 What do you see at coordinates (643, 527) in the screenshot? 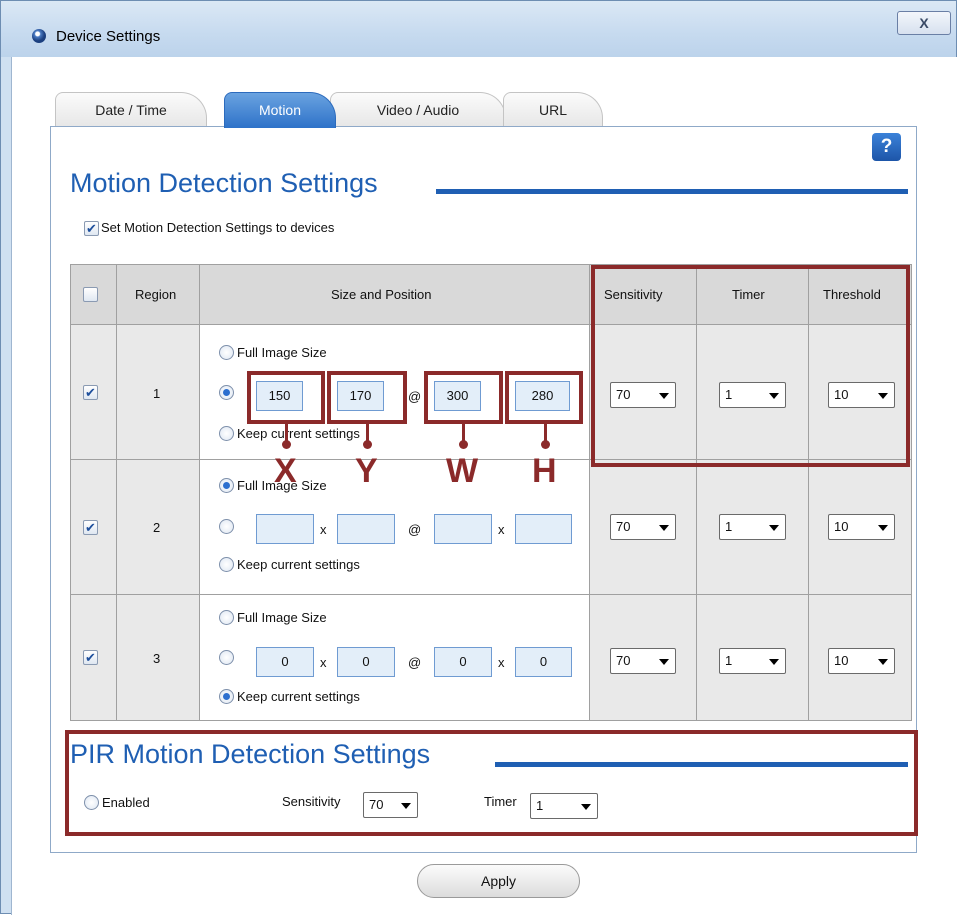
I see `row2-sensitivity-select: 70` at bounding box center [643, 527].